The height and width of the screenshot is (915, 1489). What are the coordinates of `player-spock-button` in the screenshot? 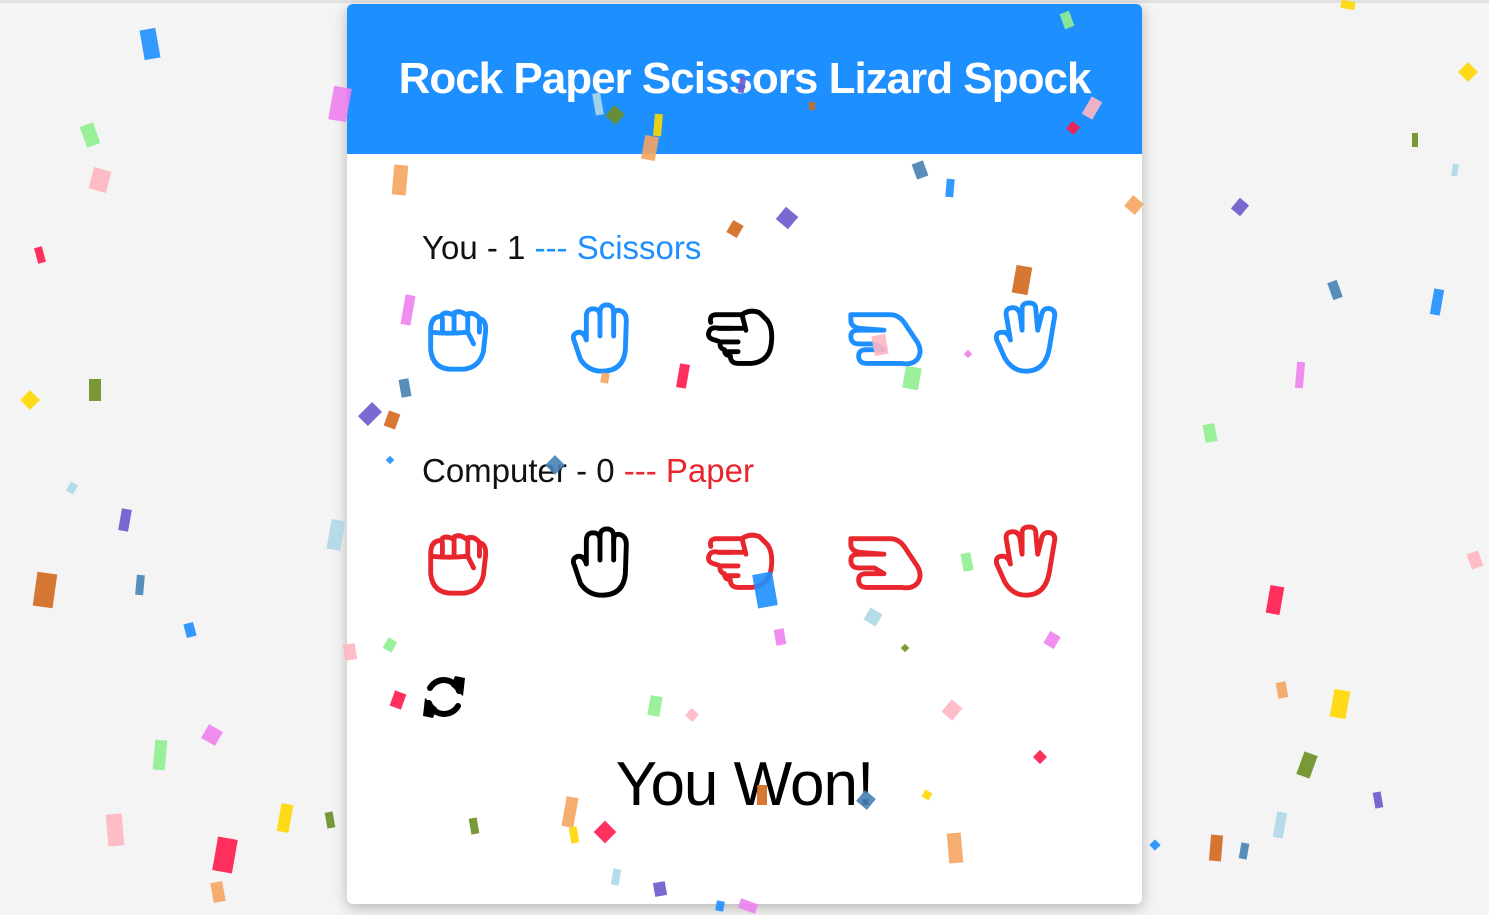 It's located at (1026, 339).